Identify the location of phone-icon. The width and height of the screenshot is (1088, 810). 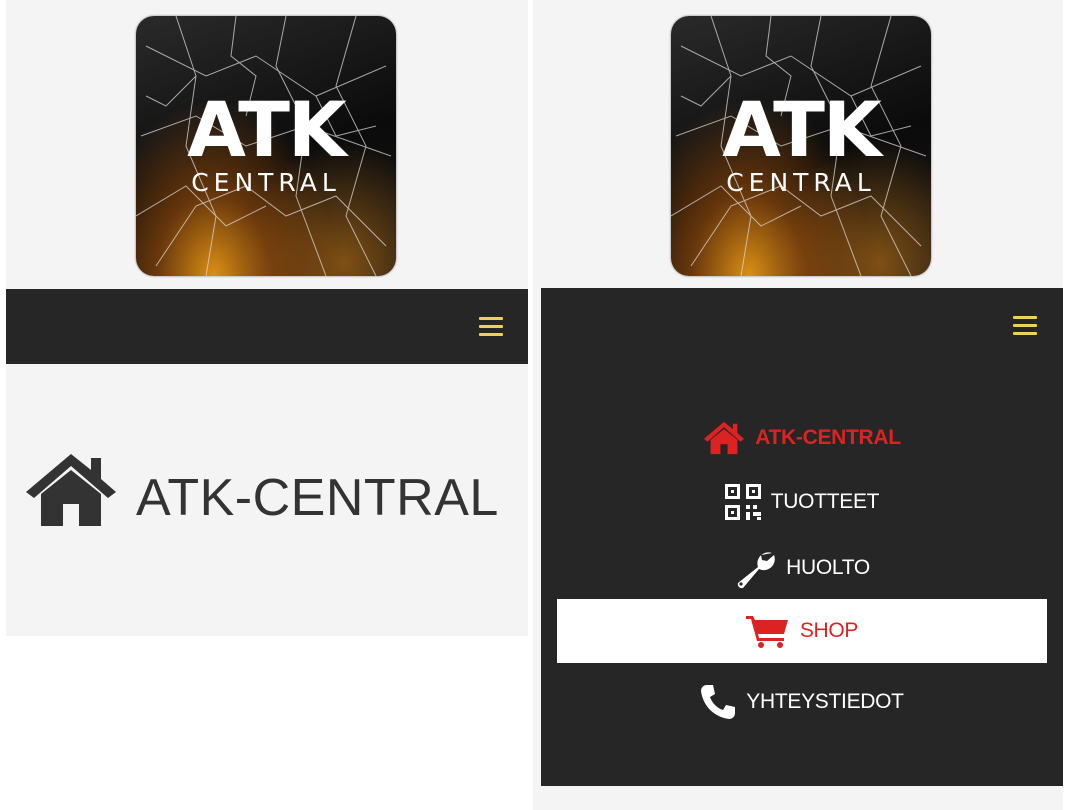
(718, 702).